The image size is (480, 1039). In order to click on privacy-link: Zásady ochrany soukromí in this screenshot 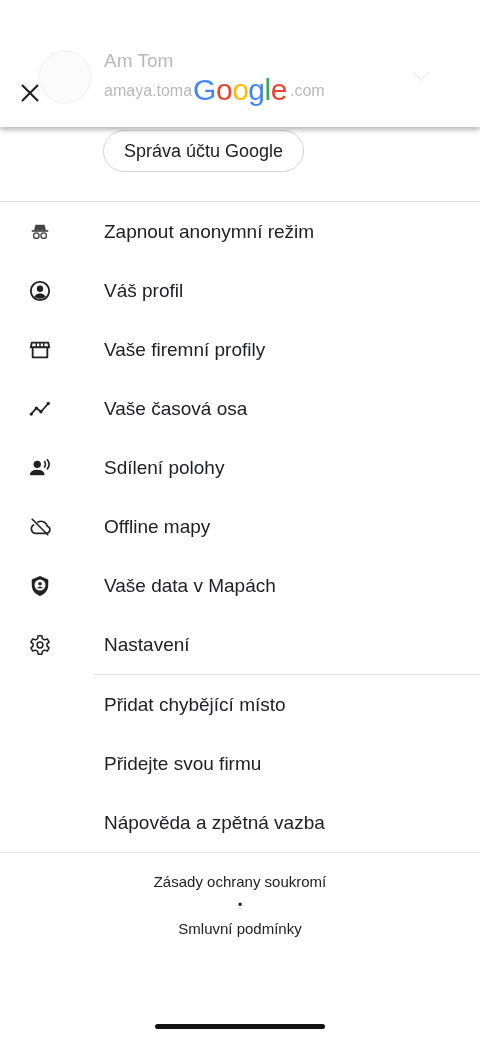, I will do `click(240, 881)`.